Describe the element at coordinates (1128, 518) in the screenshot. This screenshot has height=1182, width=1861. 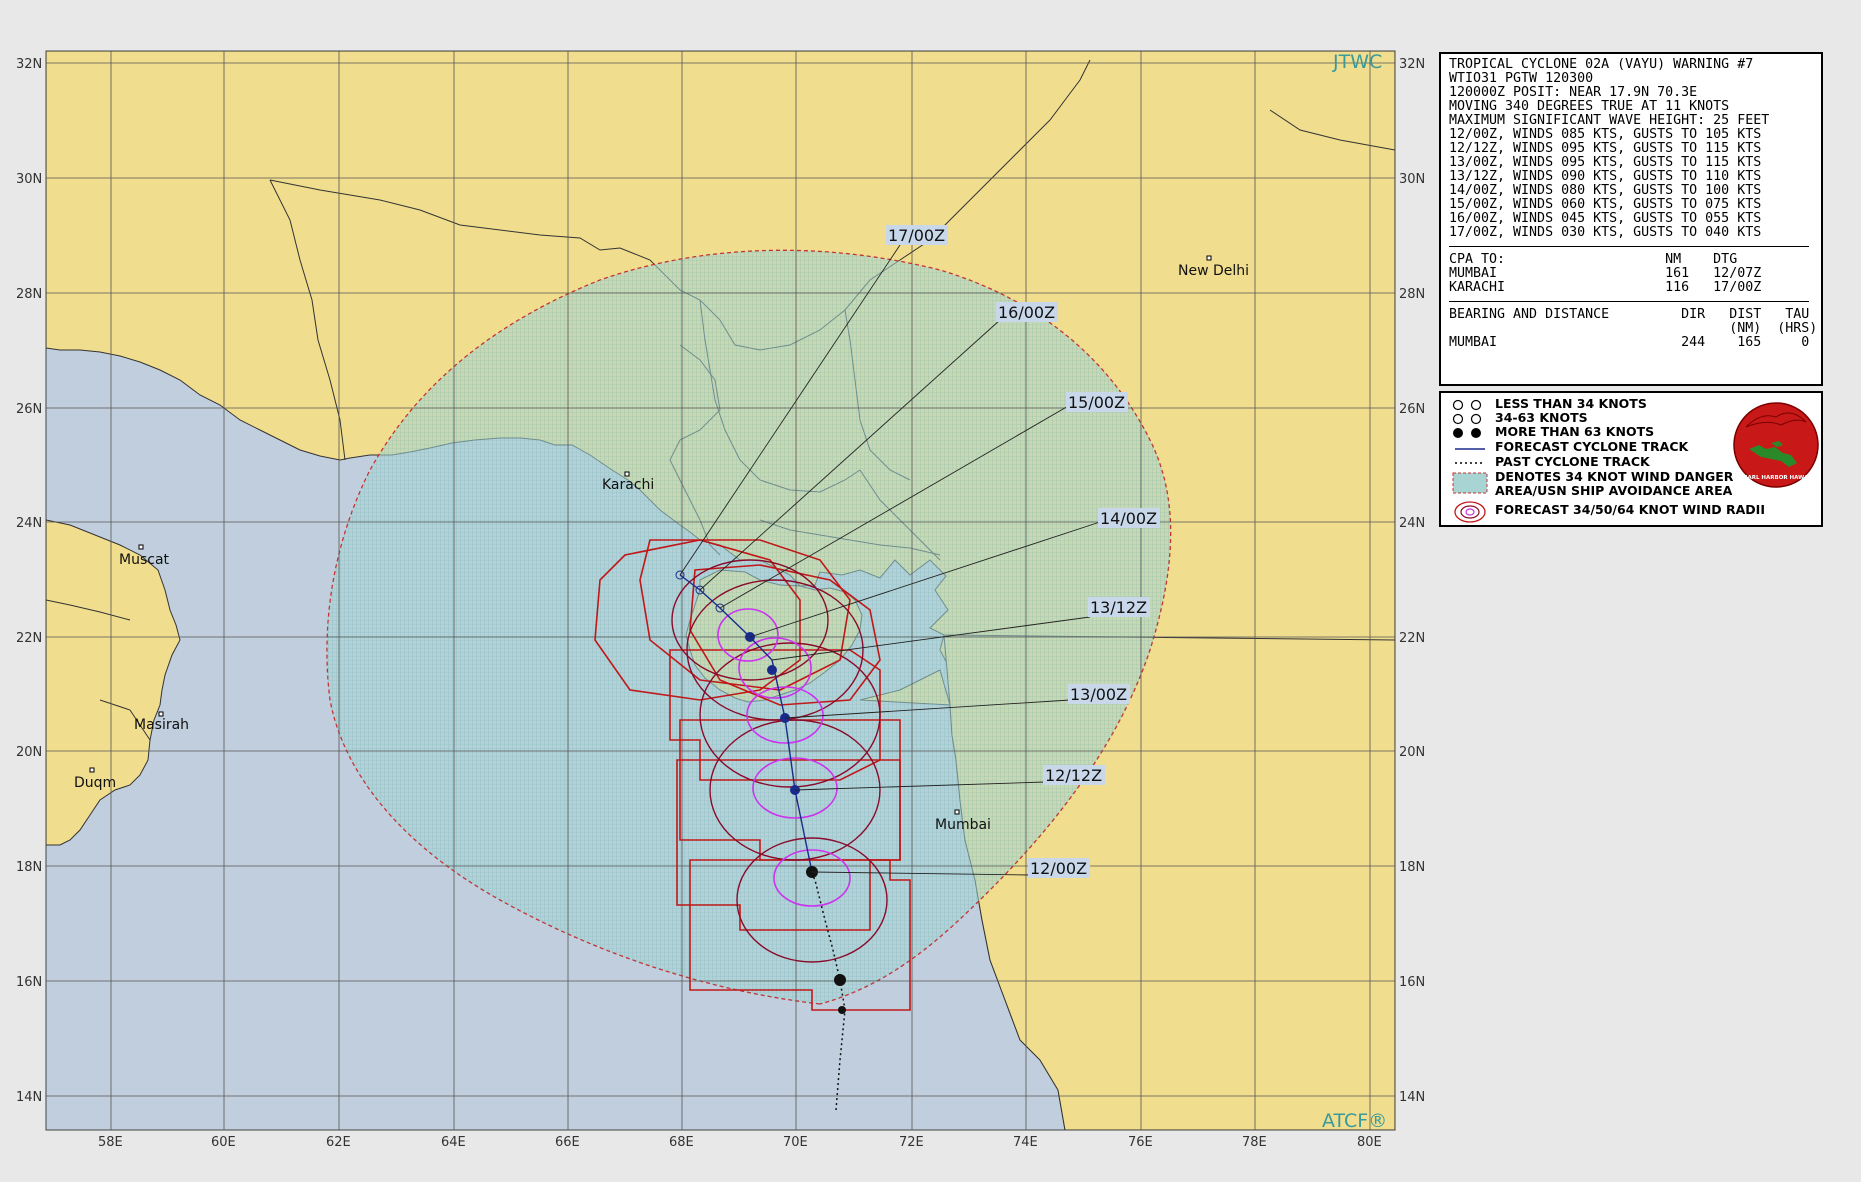
I see `dtg-14-00z: 14/00Z` at that location.